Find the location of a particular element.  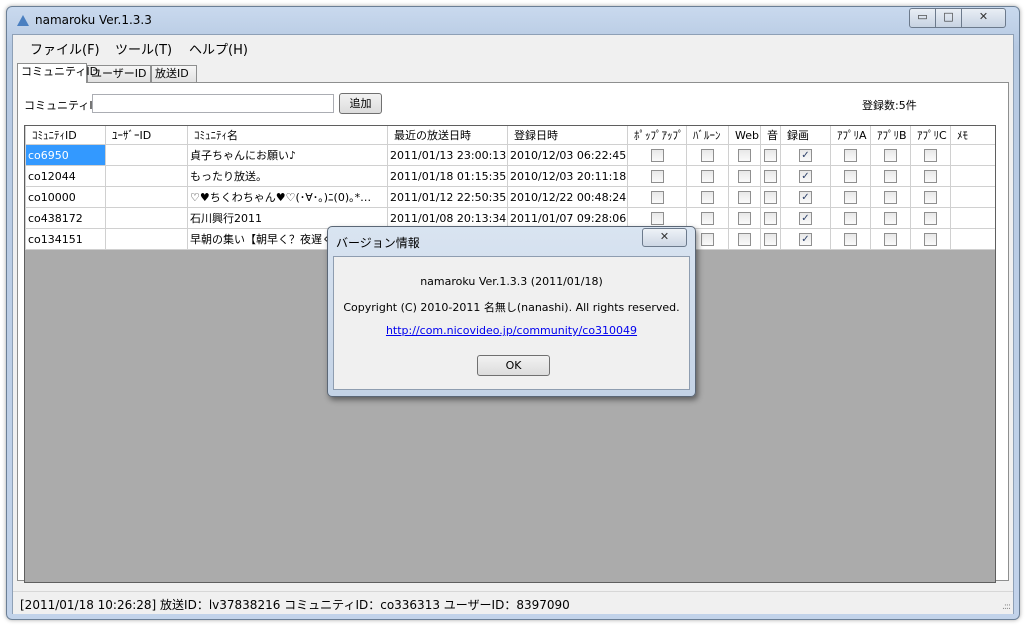

col-community-name: ｺﾐｭﾆﾃｨ名 is located at coordinates (287, 135).